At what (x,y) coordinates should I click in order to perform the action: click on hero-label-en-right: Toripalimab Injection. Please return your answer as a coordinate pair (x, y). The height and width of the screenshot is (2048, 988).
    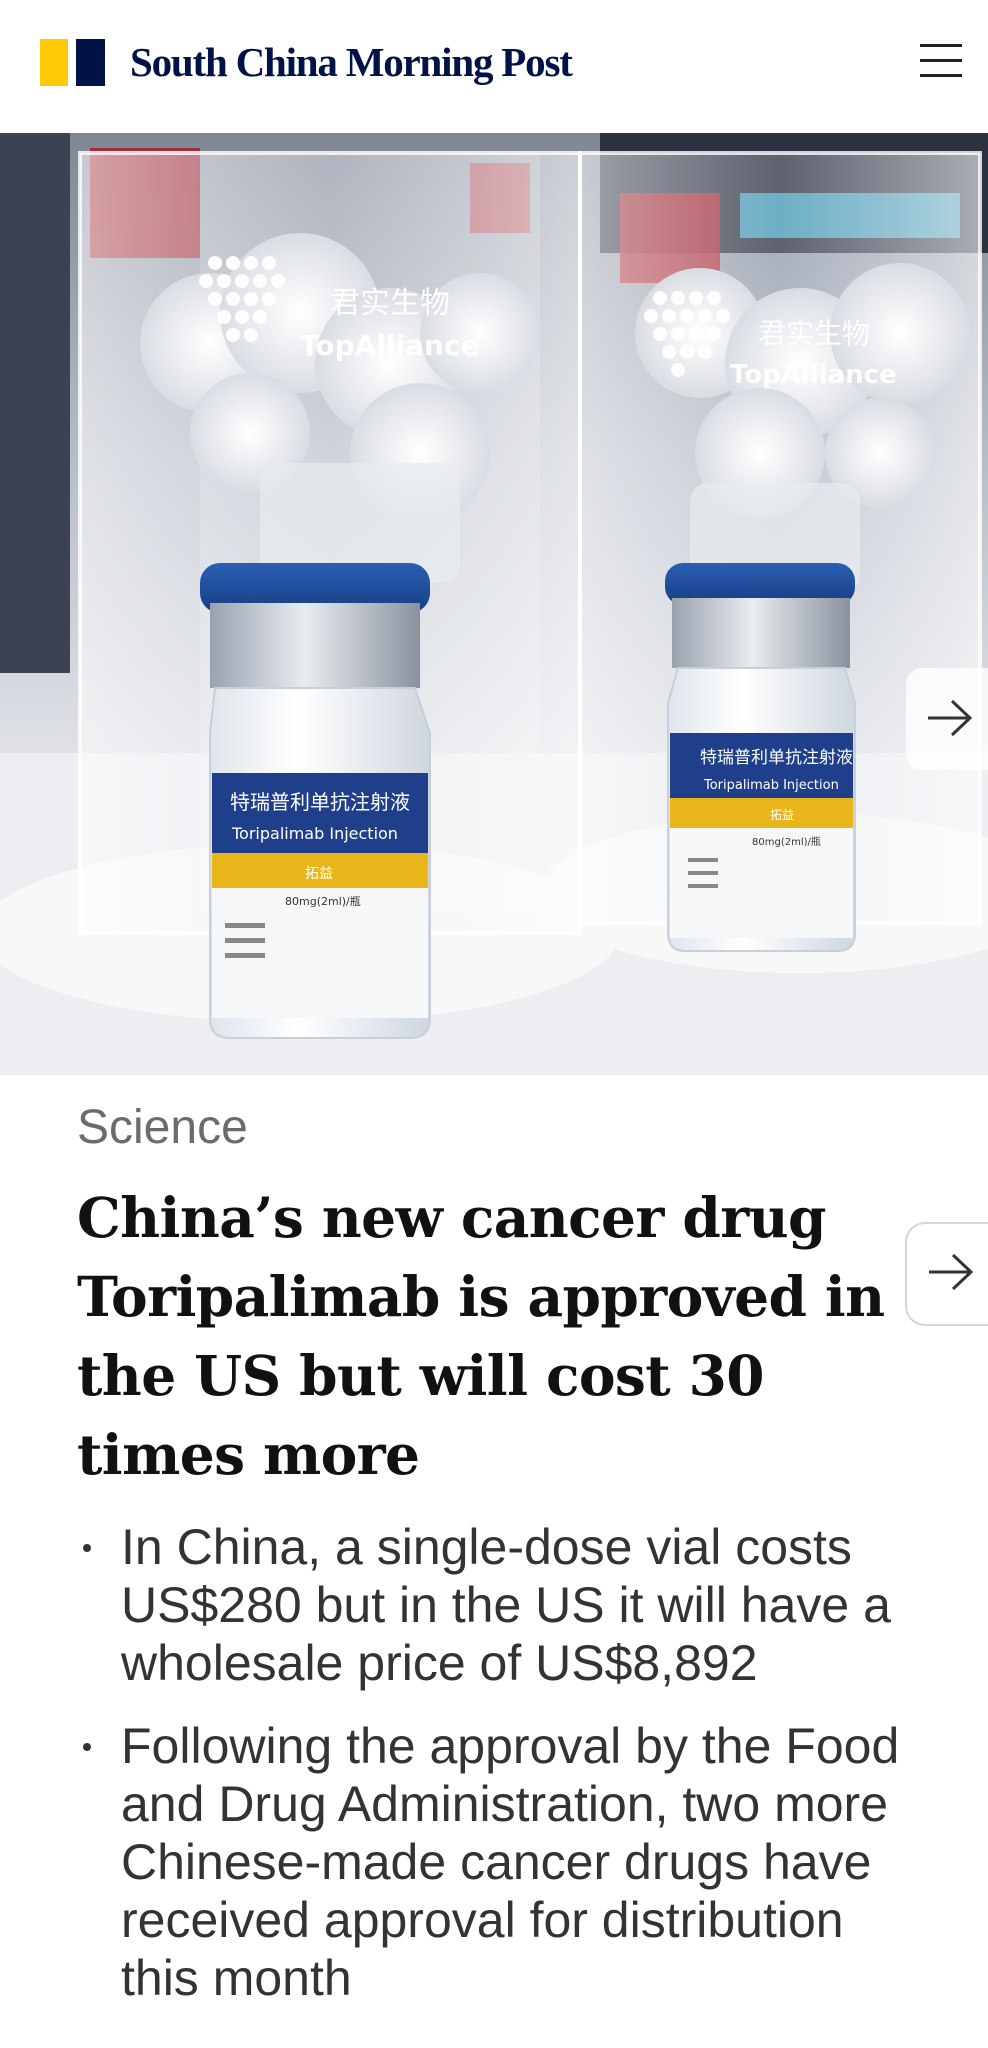
    Looking at the image, I should click on (771, 785).